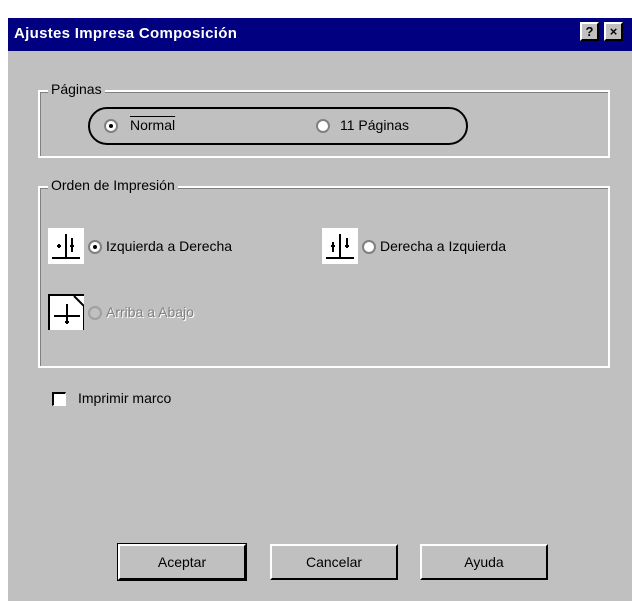 The width and height of the screenshot is (632, 601). I want to click on left-to-right-icon, so click(66, 246).